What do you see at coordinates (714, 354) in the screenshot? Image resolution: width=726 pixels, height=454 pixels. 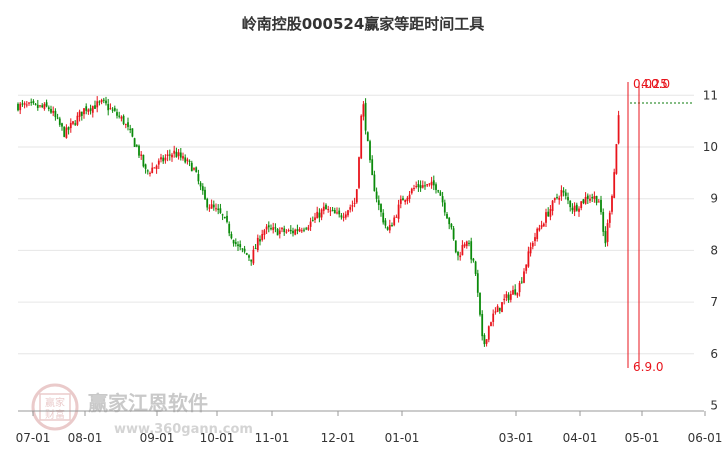 I see `y-tick-label: 6` at bounding box center [714, 354].